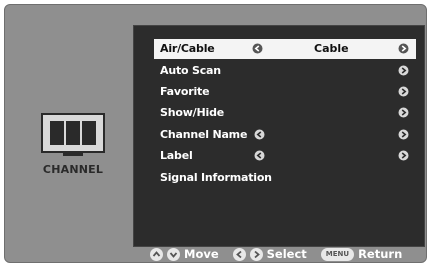  Describe the element at coordinates (187, 48) in the screenshot. I see `menu-item-label: Air/Cable` at that location.